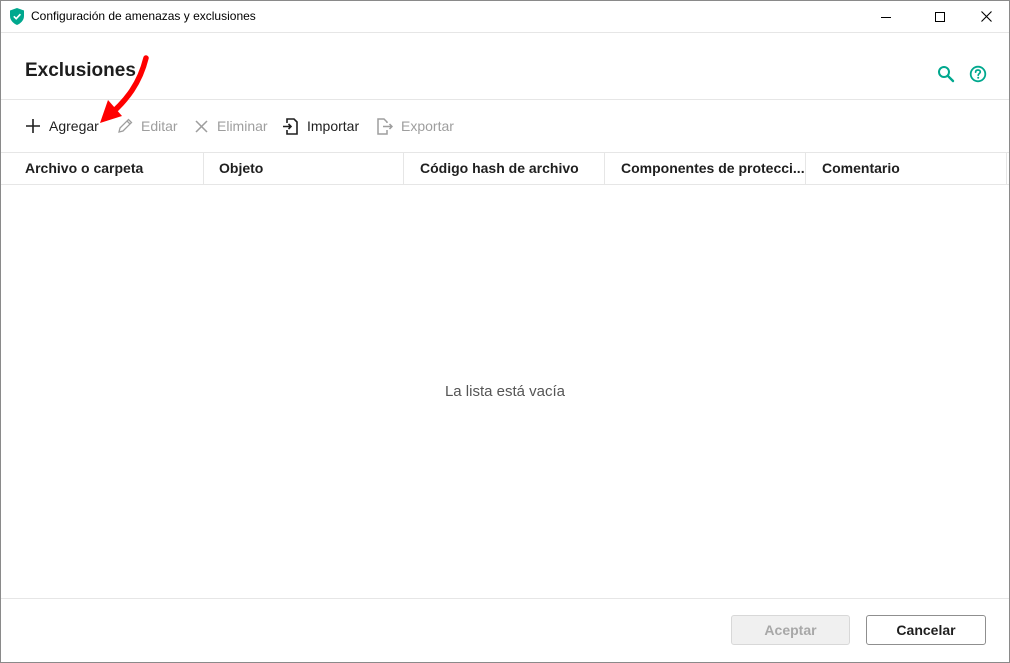 This screenshot has width=1010, height=663. Describe the element at coordinates (385, 126) in the screenshot. I see `export-icon` at that location.